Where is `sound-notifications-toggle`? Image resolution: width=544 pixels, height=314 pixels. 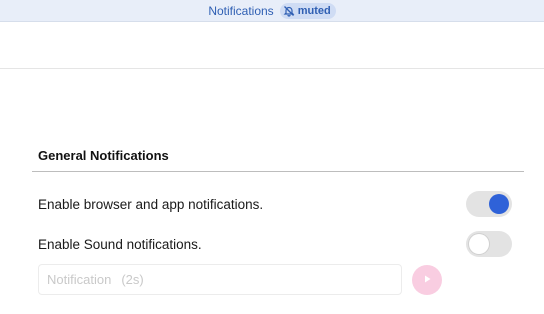 sound-notifications-toggle is located at coordinates (489, 244).